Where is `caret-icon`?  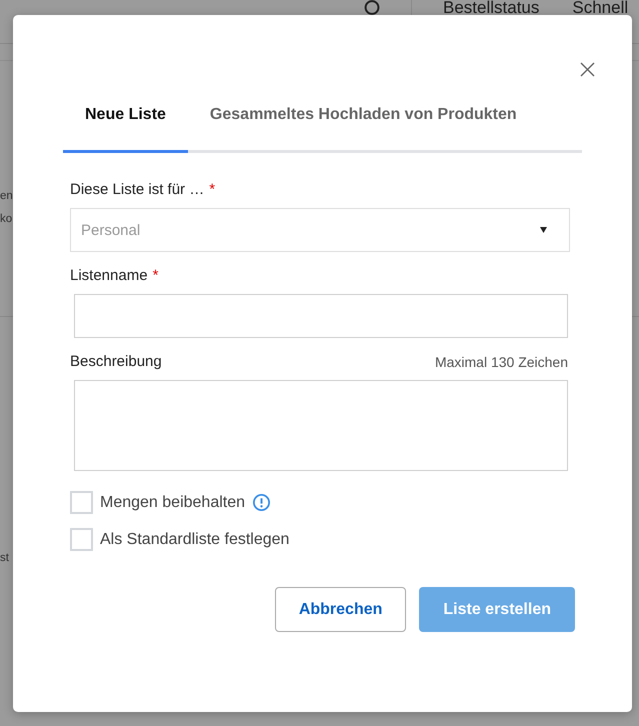 caret-icon is located at coordinates (543, 230).